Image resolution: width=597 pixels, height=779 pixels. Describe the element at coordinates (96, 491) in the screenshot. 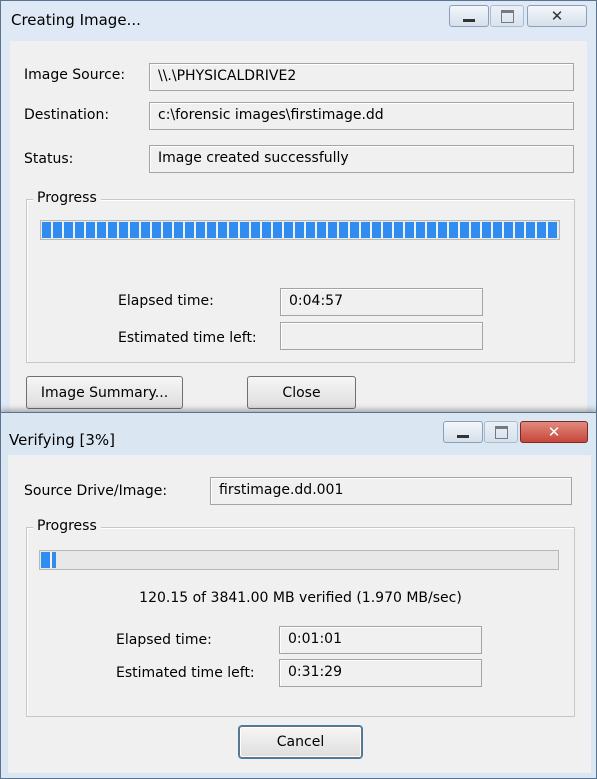

I see `source-drive-image-label: Source Drive/Image:` at that location.